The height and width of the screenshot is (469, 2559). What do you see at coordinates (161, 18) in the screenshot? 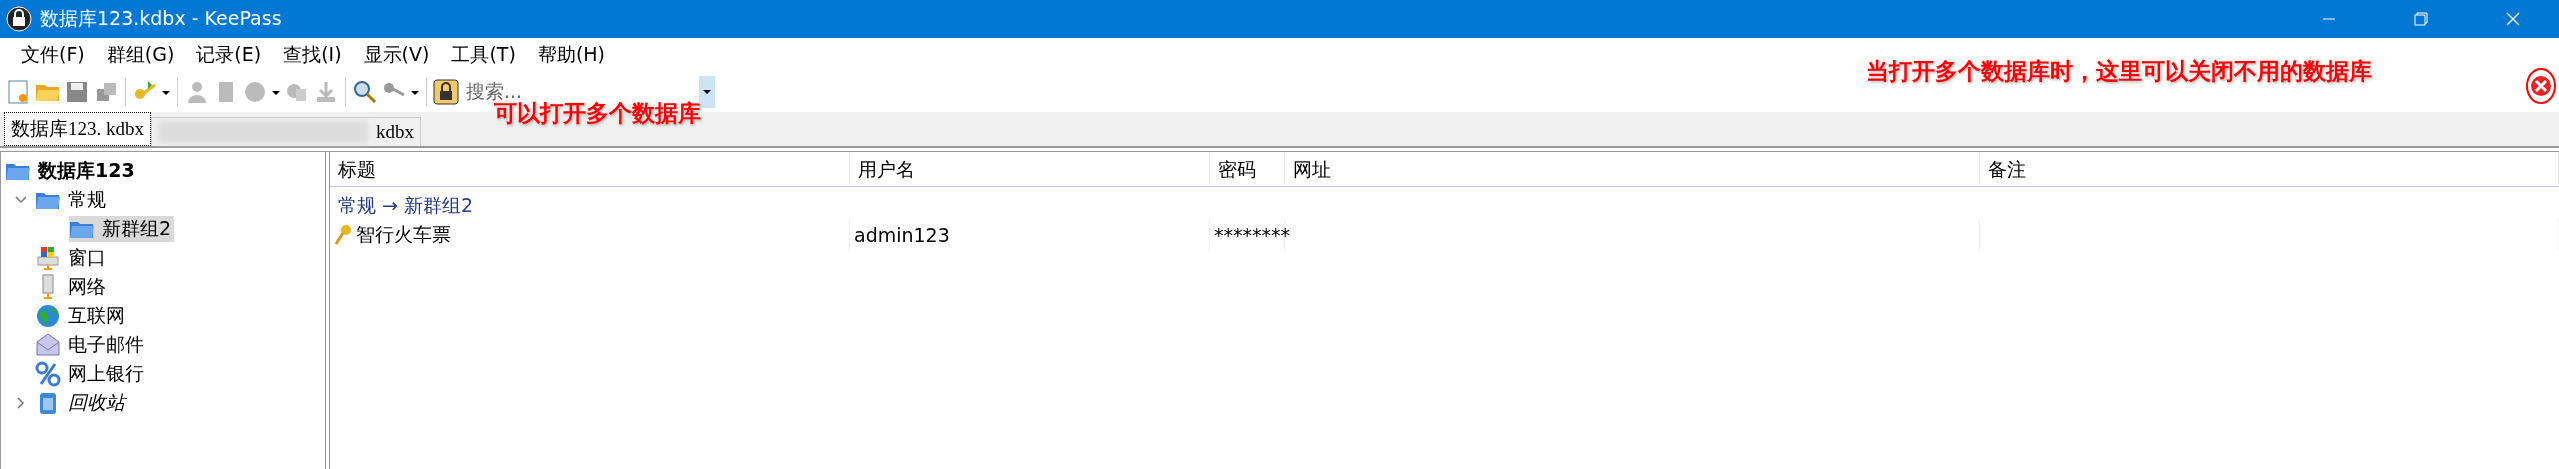
I see `window-title: 数据库123.kdbx - KeePass` at bounding box center [161, 18].